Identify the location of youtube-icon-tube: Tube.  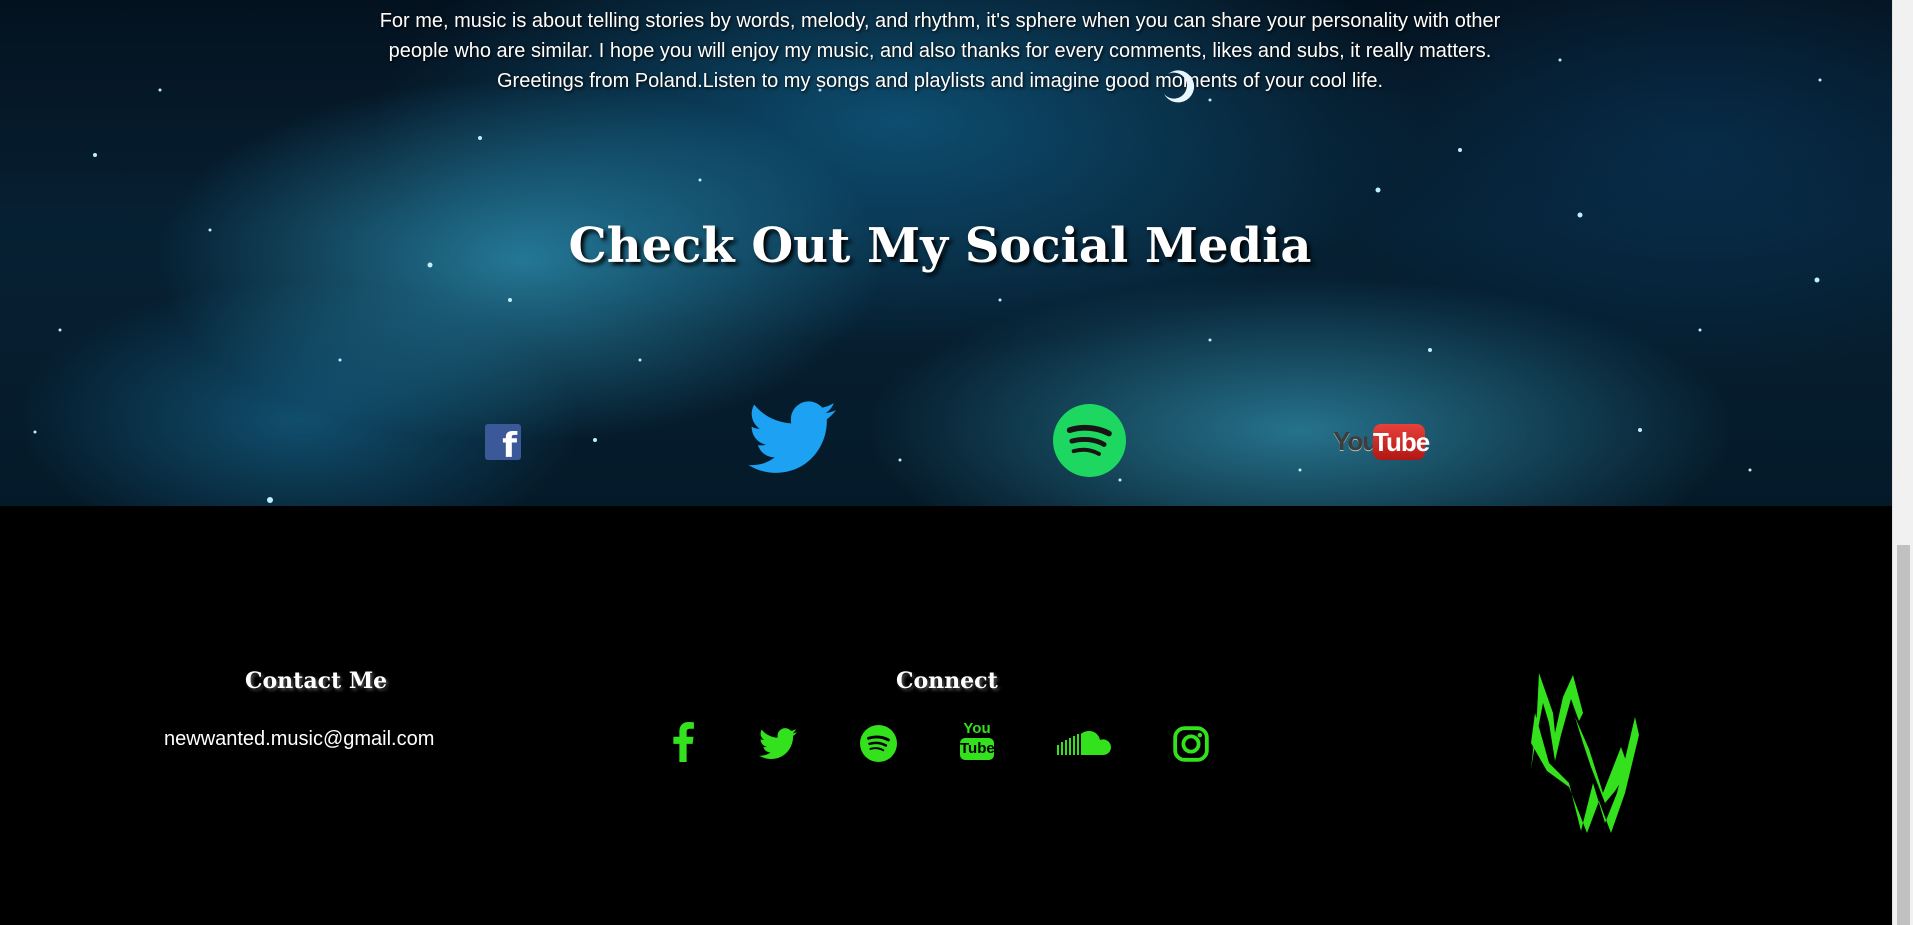
(1401, 442).